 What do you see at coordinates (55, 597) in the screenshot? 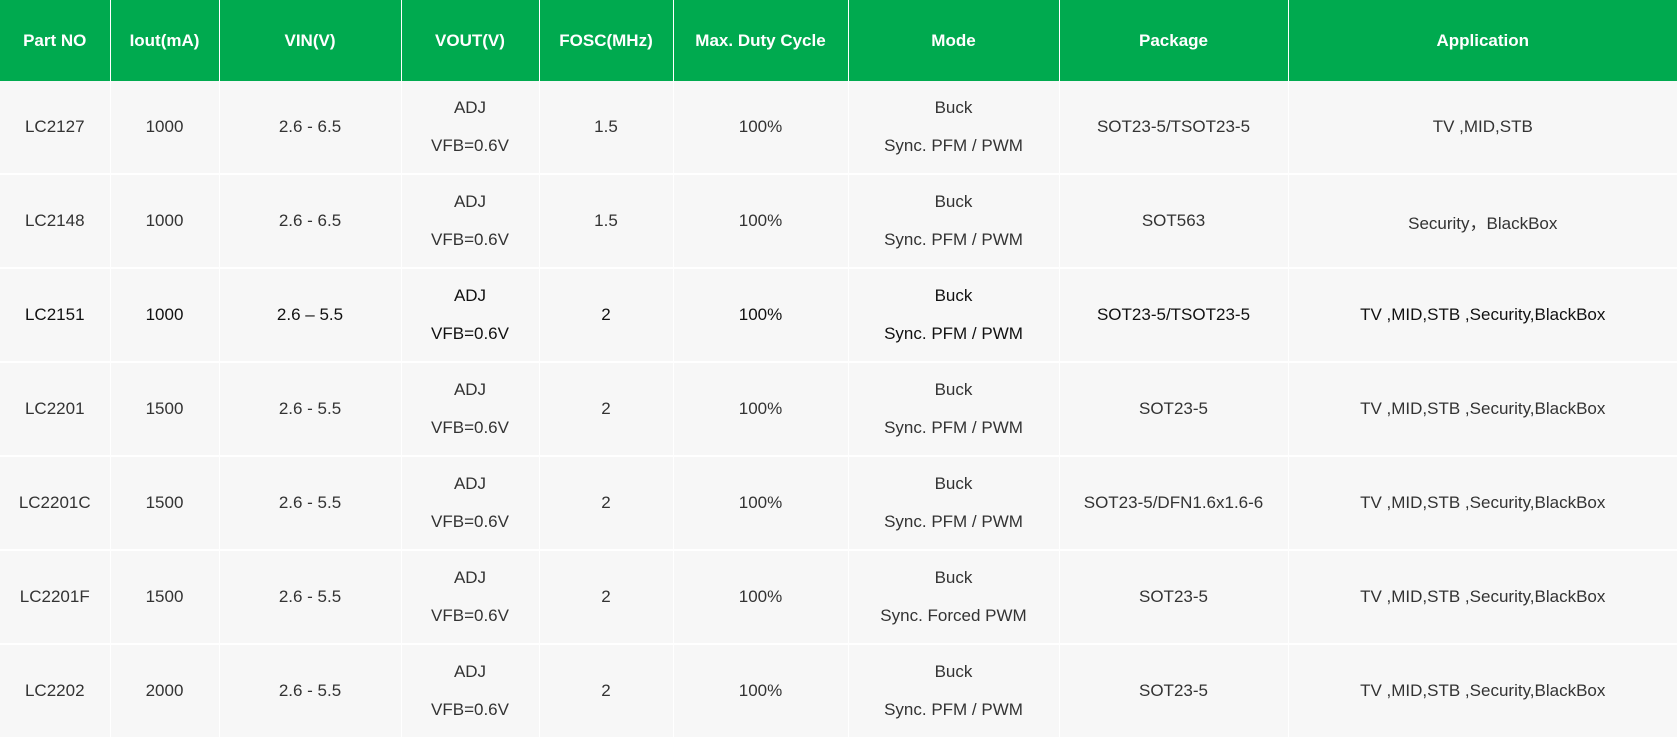
I see `cell-part-no: LC2201F` at bounding box center [55, 597].